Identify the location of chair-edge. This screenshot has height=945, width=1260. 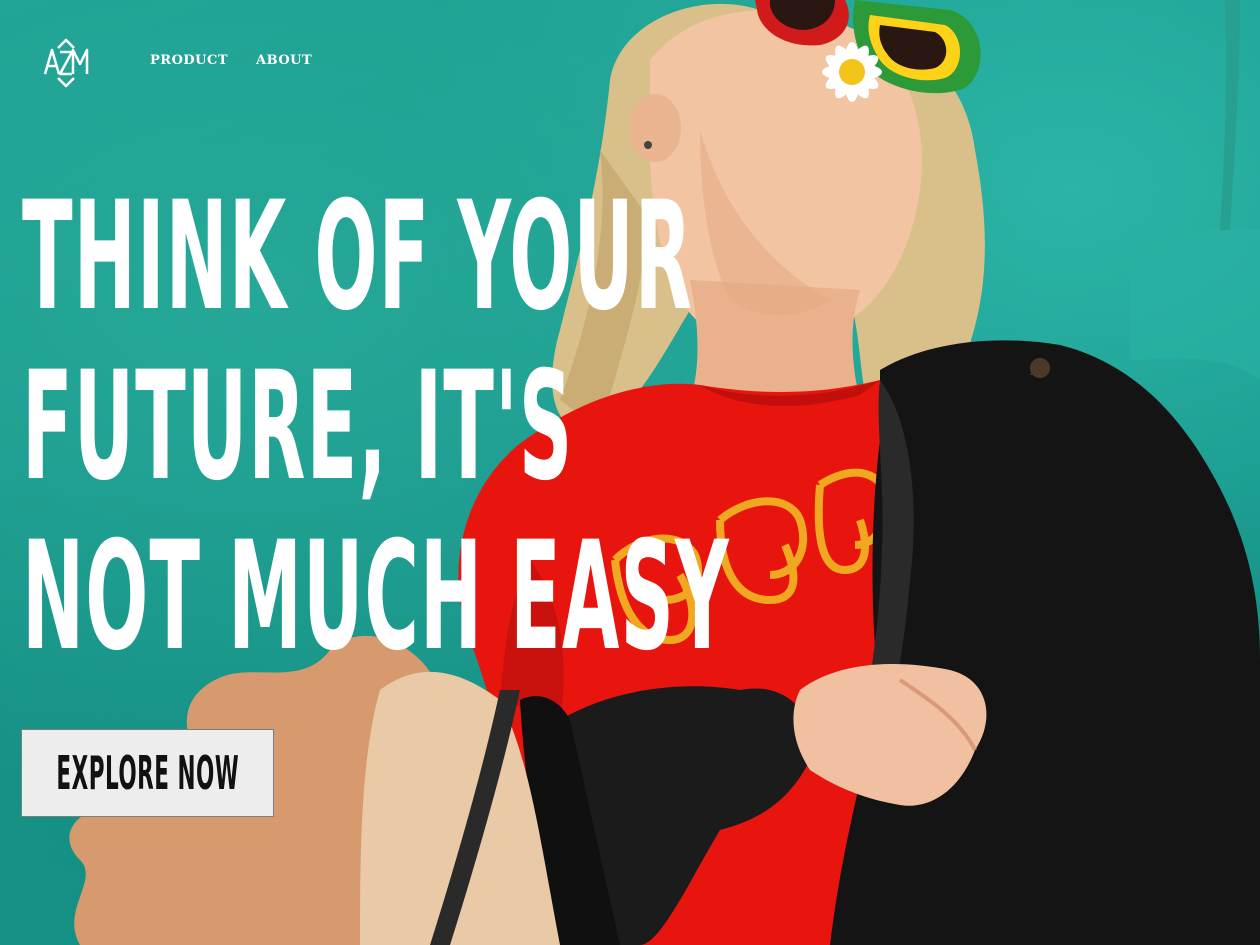
(1195, 304).